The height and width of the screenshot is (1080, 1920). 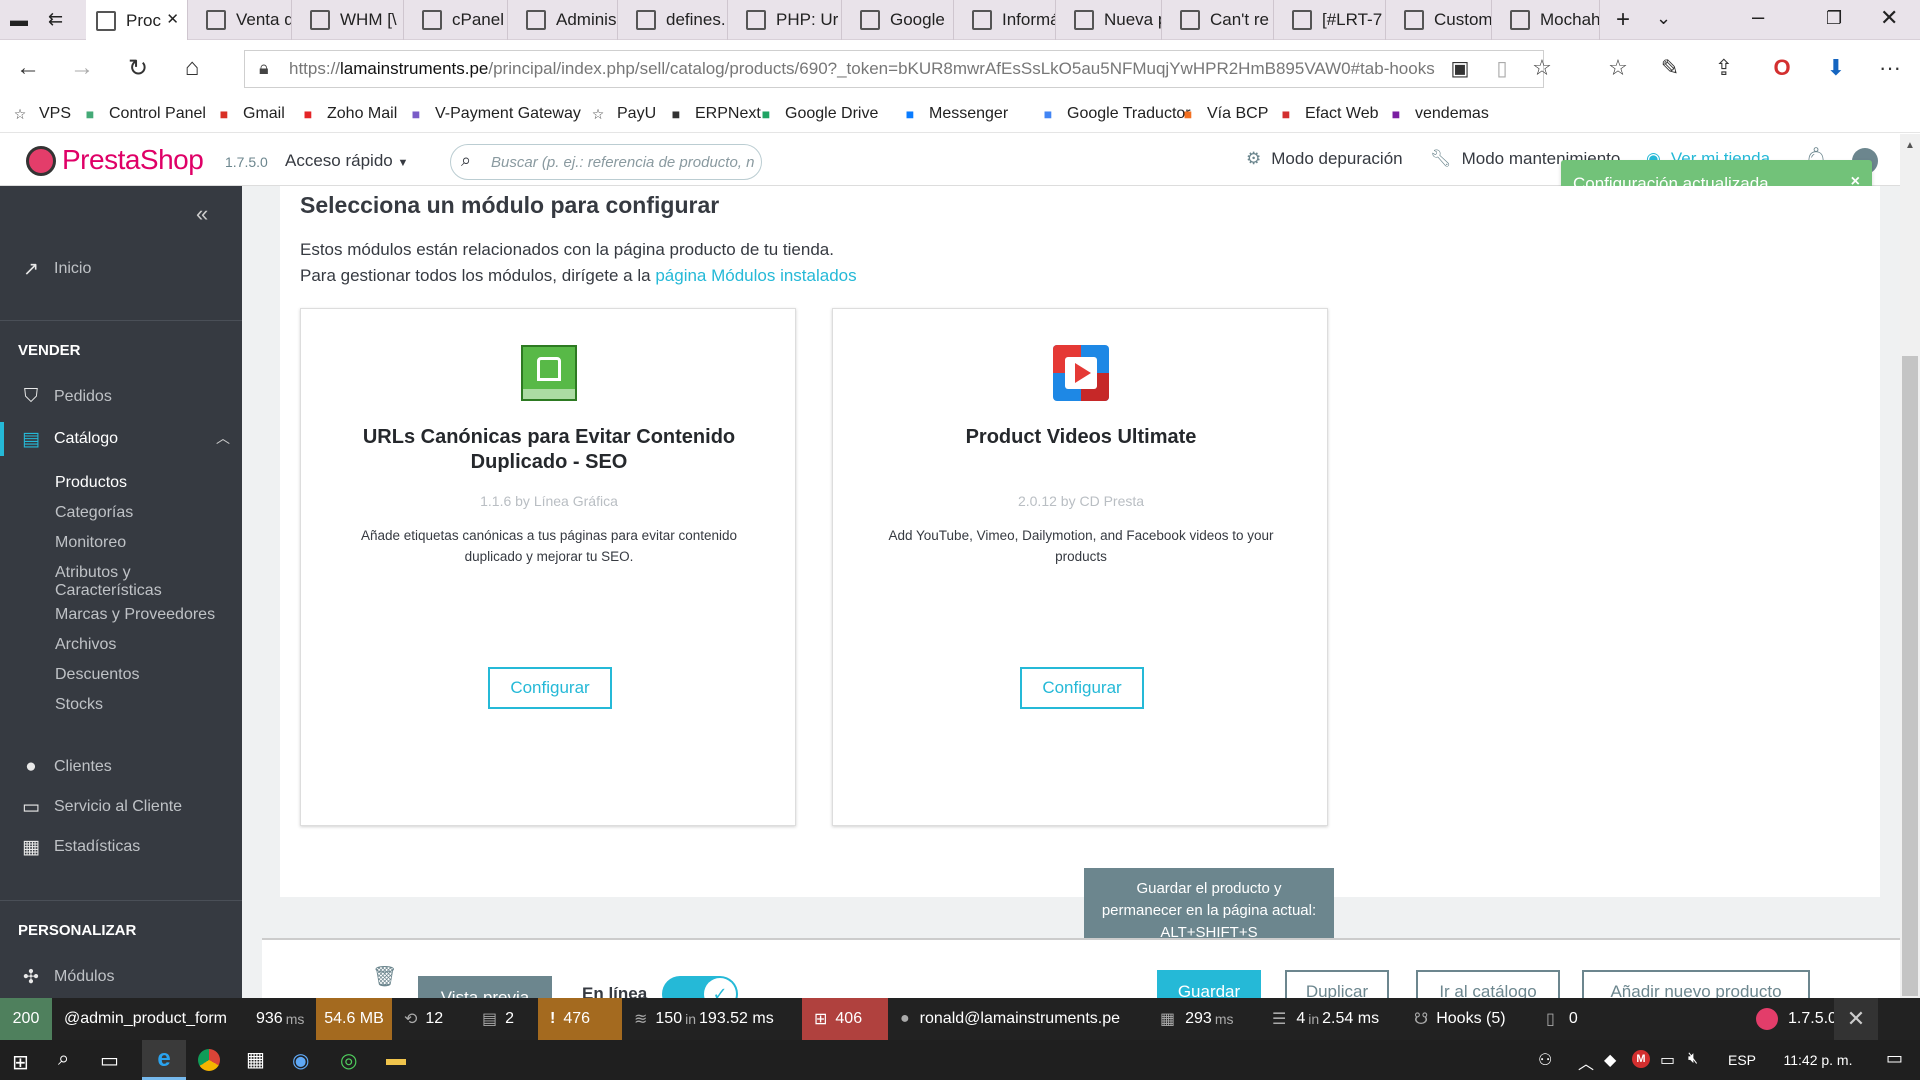 What do you see at coordinates (249, 114) in the screenshot?
I see `favorite-item: ■ Gmail` at bounding box center [249, 114].